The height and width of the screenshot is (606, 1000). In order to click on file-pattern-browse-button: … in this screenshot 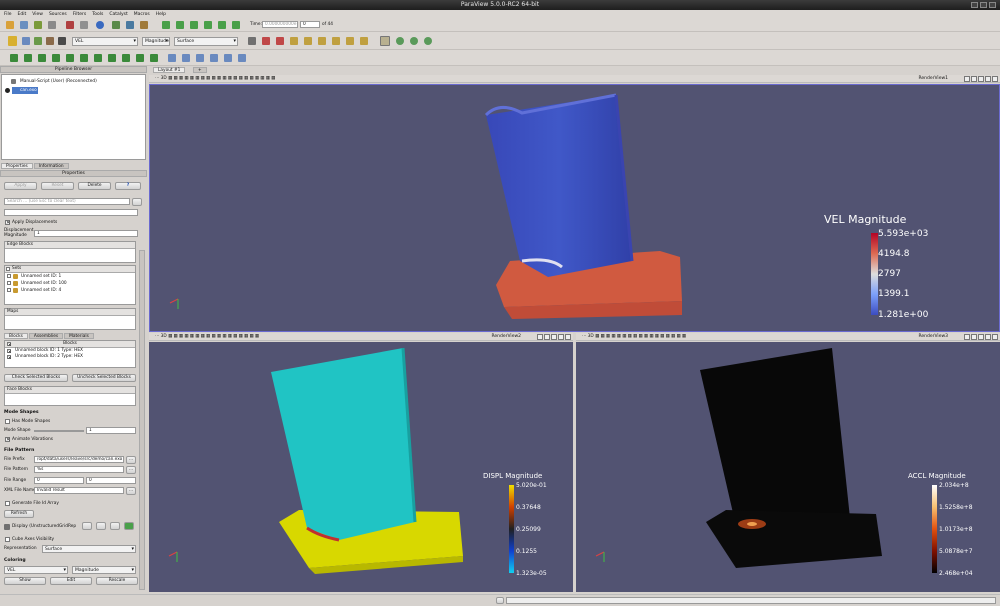, I will do `click(131, 470)`.